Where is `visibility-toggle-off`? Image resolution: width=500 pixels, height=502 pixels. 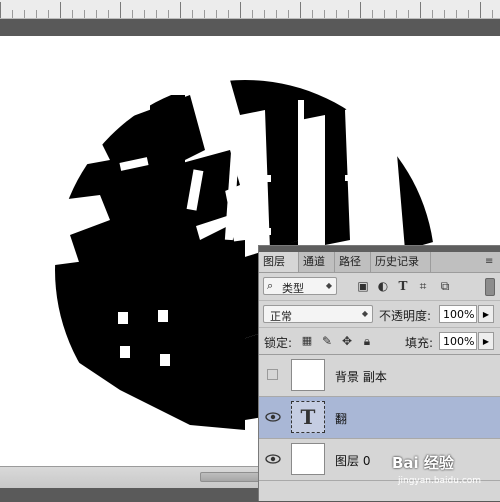 visibility-toggle-off is located at coordinates (272, 374).